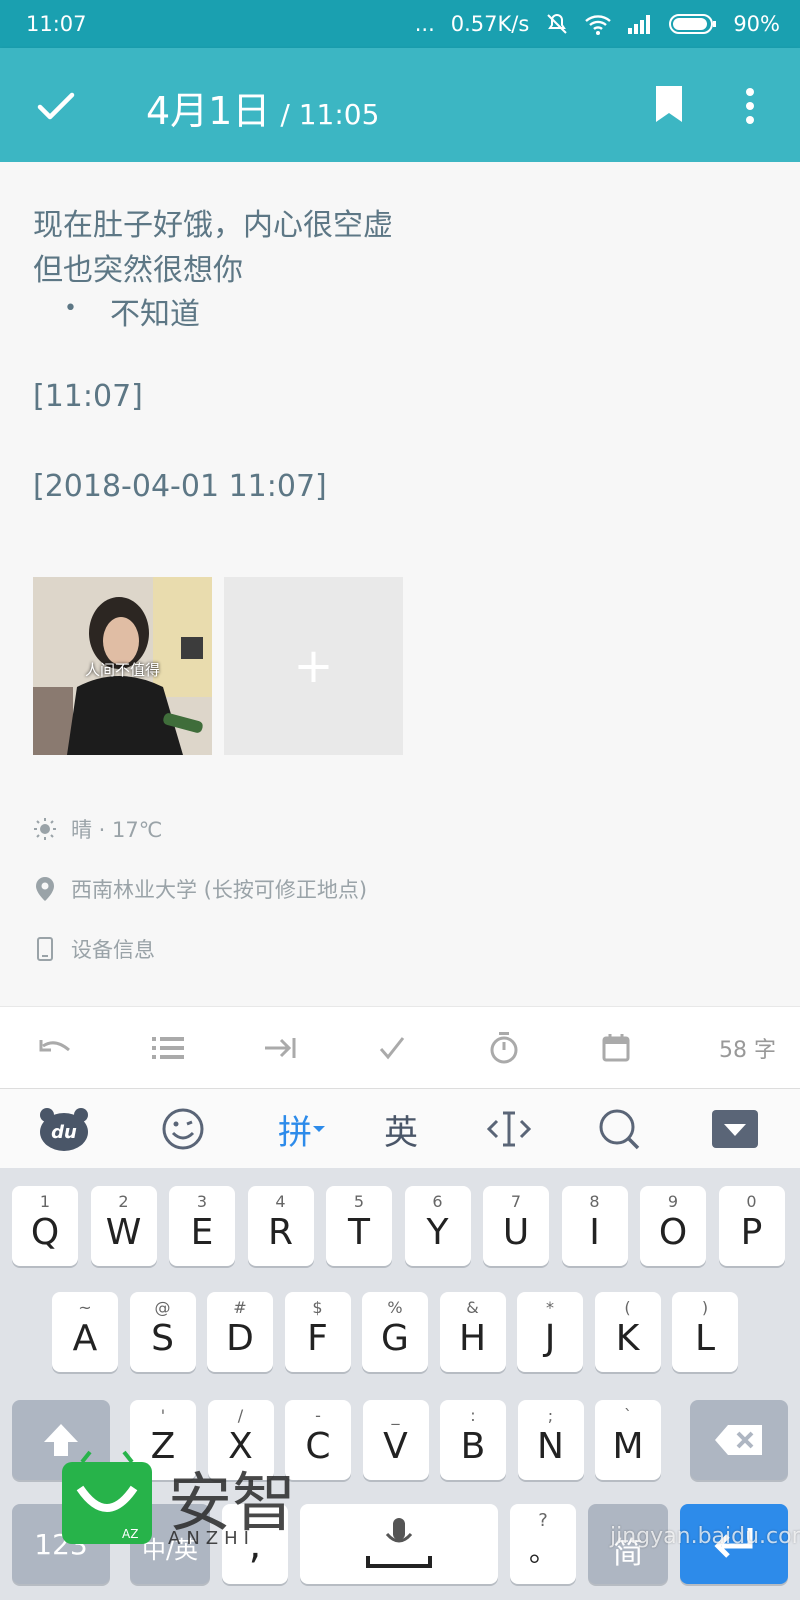  What do you see at coordinates (56, 1048) in the screenshot?
I see `undo-icon` at bounding box center [56, 1048].